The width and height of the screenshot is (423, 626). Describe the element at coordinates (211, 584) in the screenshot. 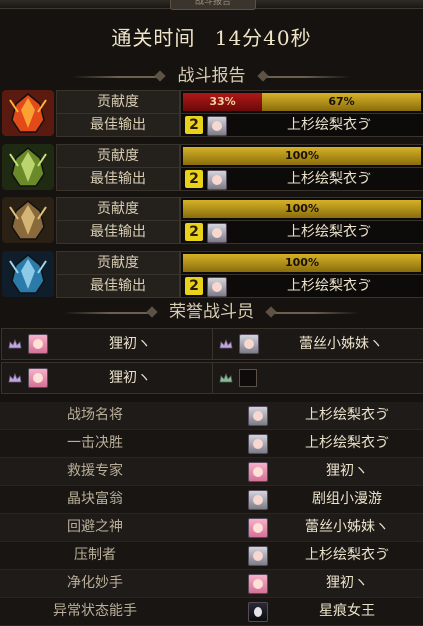

I see `award-row: 净化妙手 狸初ヽ` at that location.